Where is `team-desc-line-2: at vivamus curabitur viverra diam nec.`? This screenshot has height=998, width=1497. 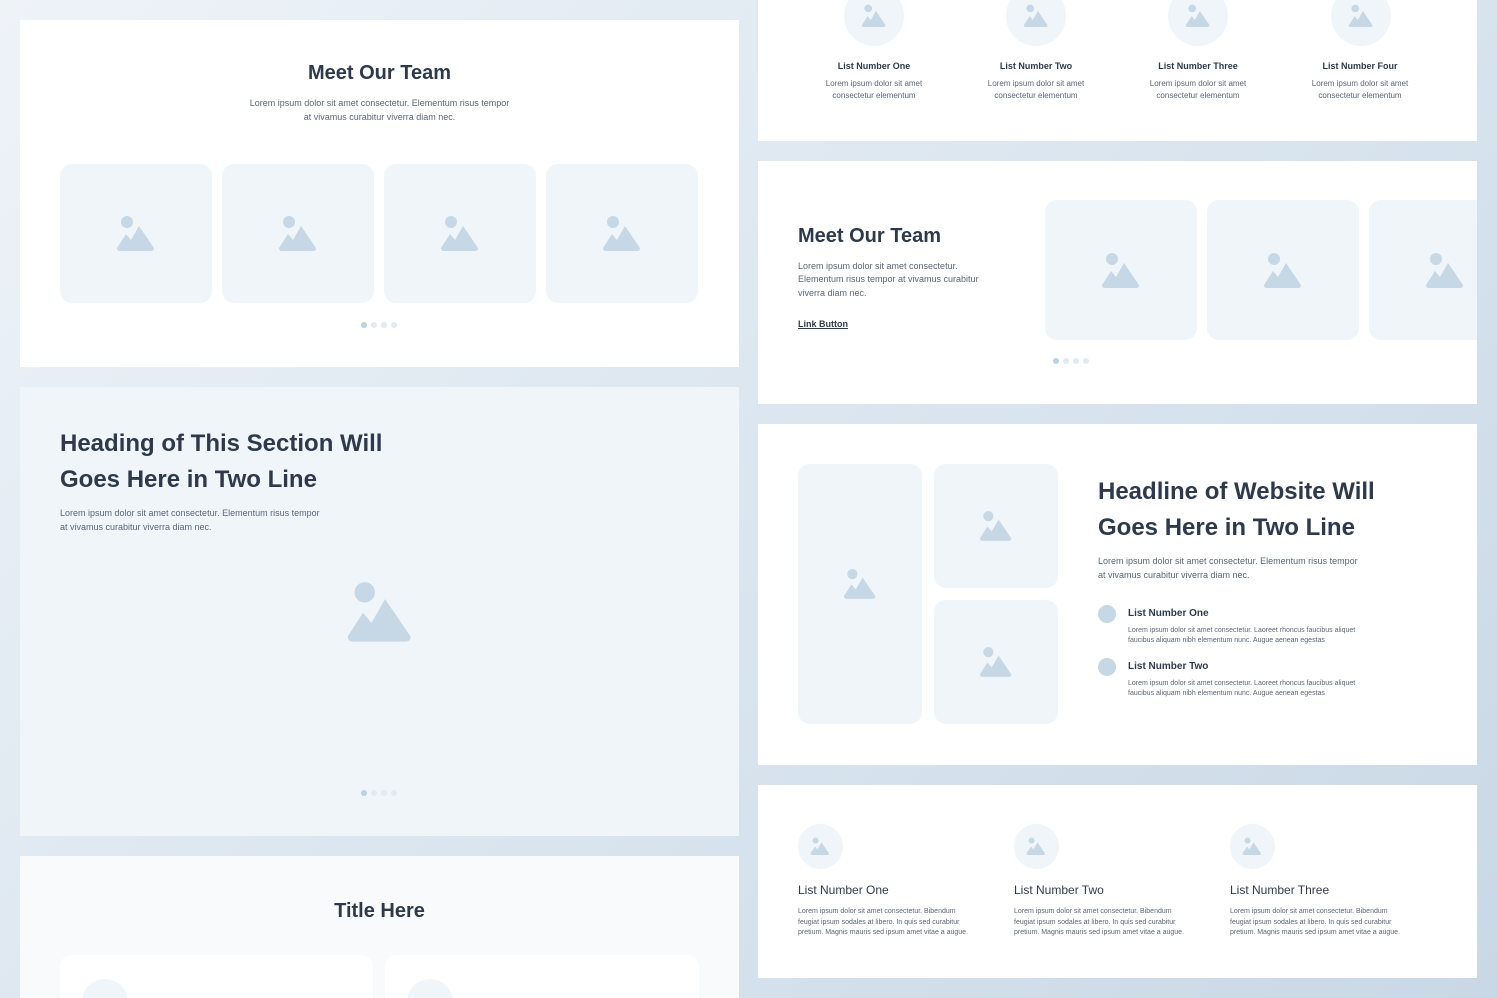 team-desc-line-2: at vivamus curabitur viverra diam nec. is located at coordinates (379, 117).